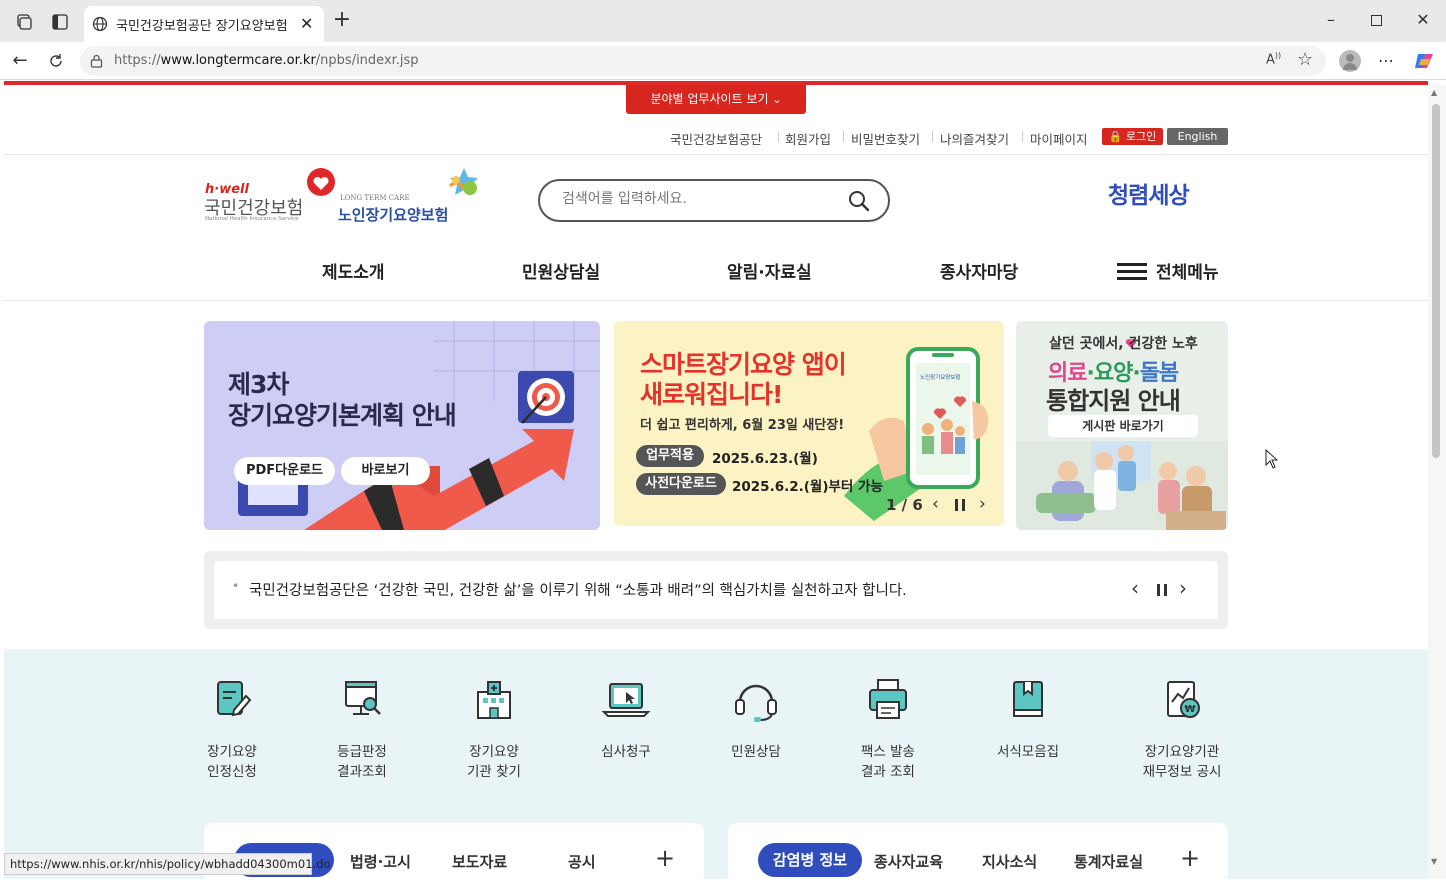 The image size is (1446, 883). What do you see at coordinates (362, 729) in the screenshot?
I see `quick-item-grade-result: 등급판정 결과조회` at bounding box center [362, 729].